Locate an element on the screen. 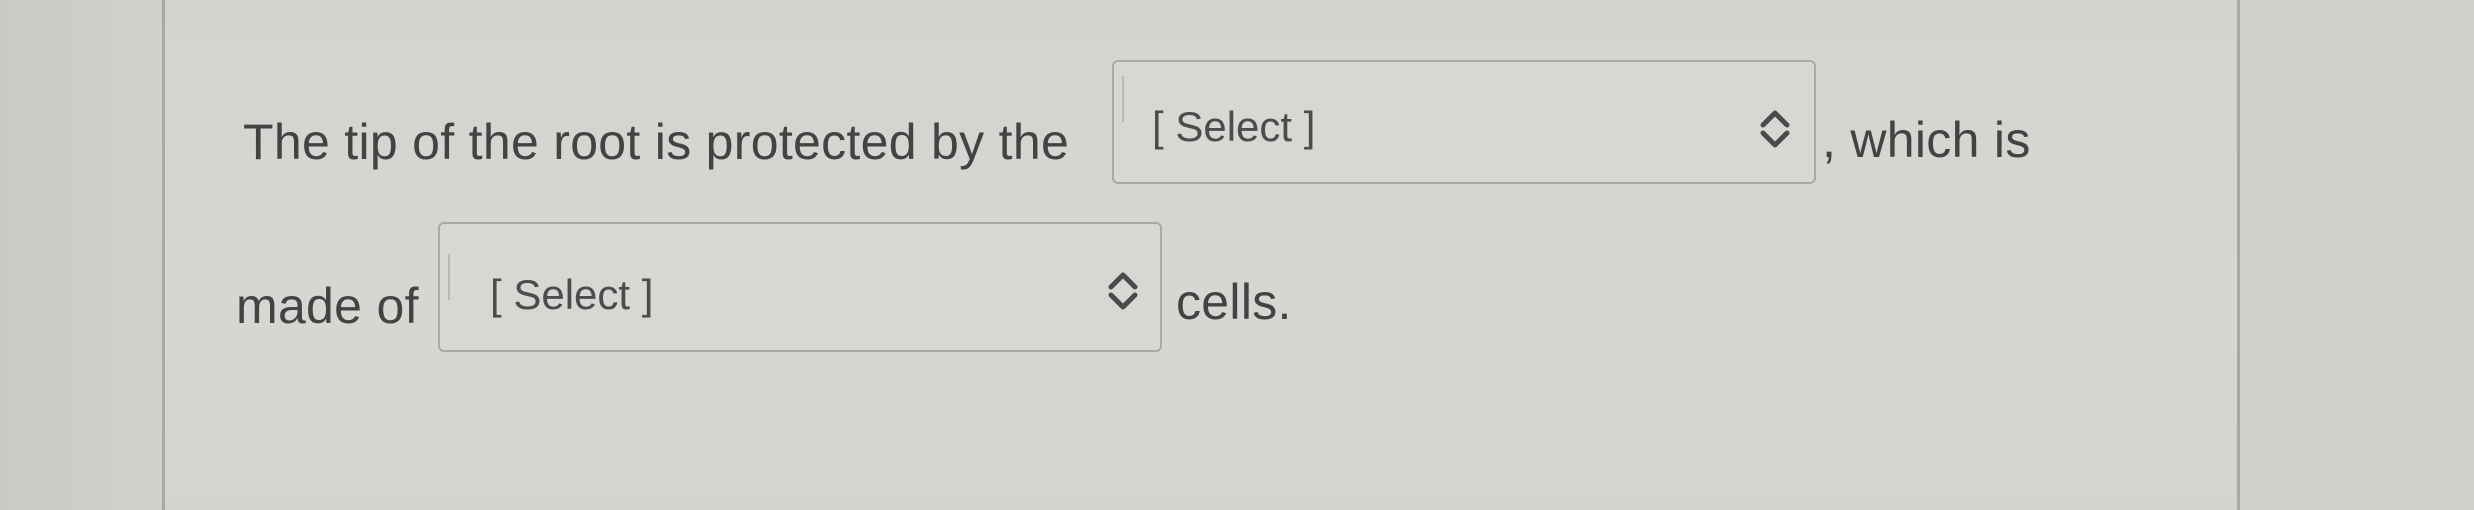 This screenshot has height=510, width=2474. dropdown-1: [ Select ] is located at coordinates (1464, 122).